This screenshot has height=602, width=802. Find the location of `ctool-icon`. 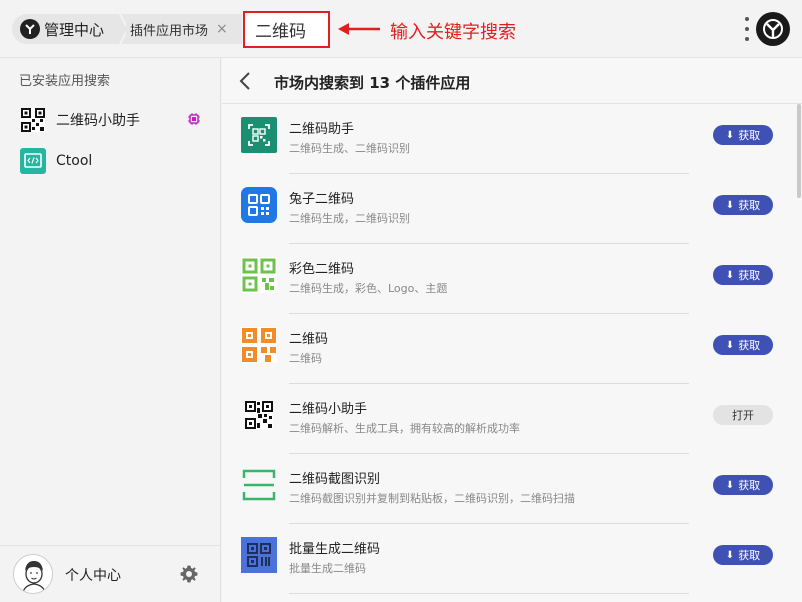

ctool-icon is located at coordinates (33, 161).